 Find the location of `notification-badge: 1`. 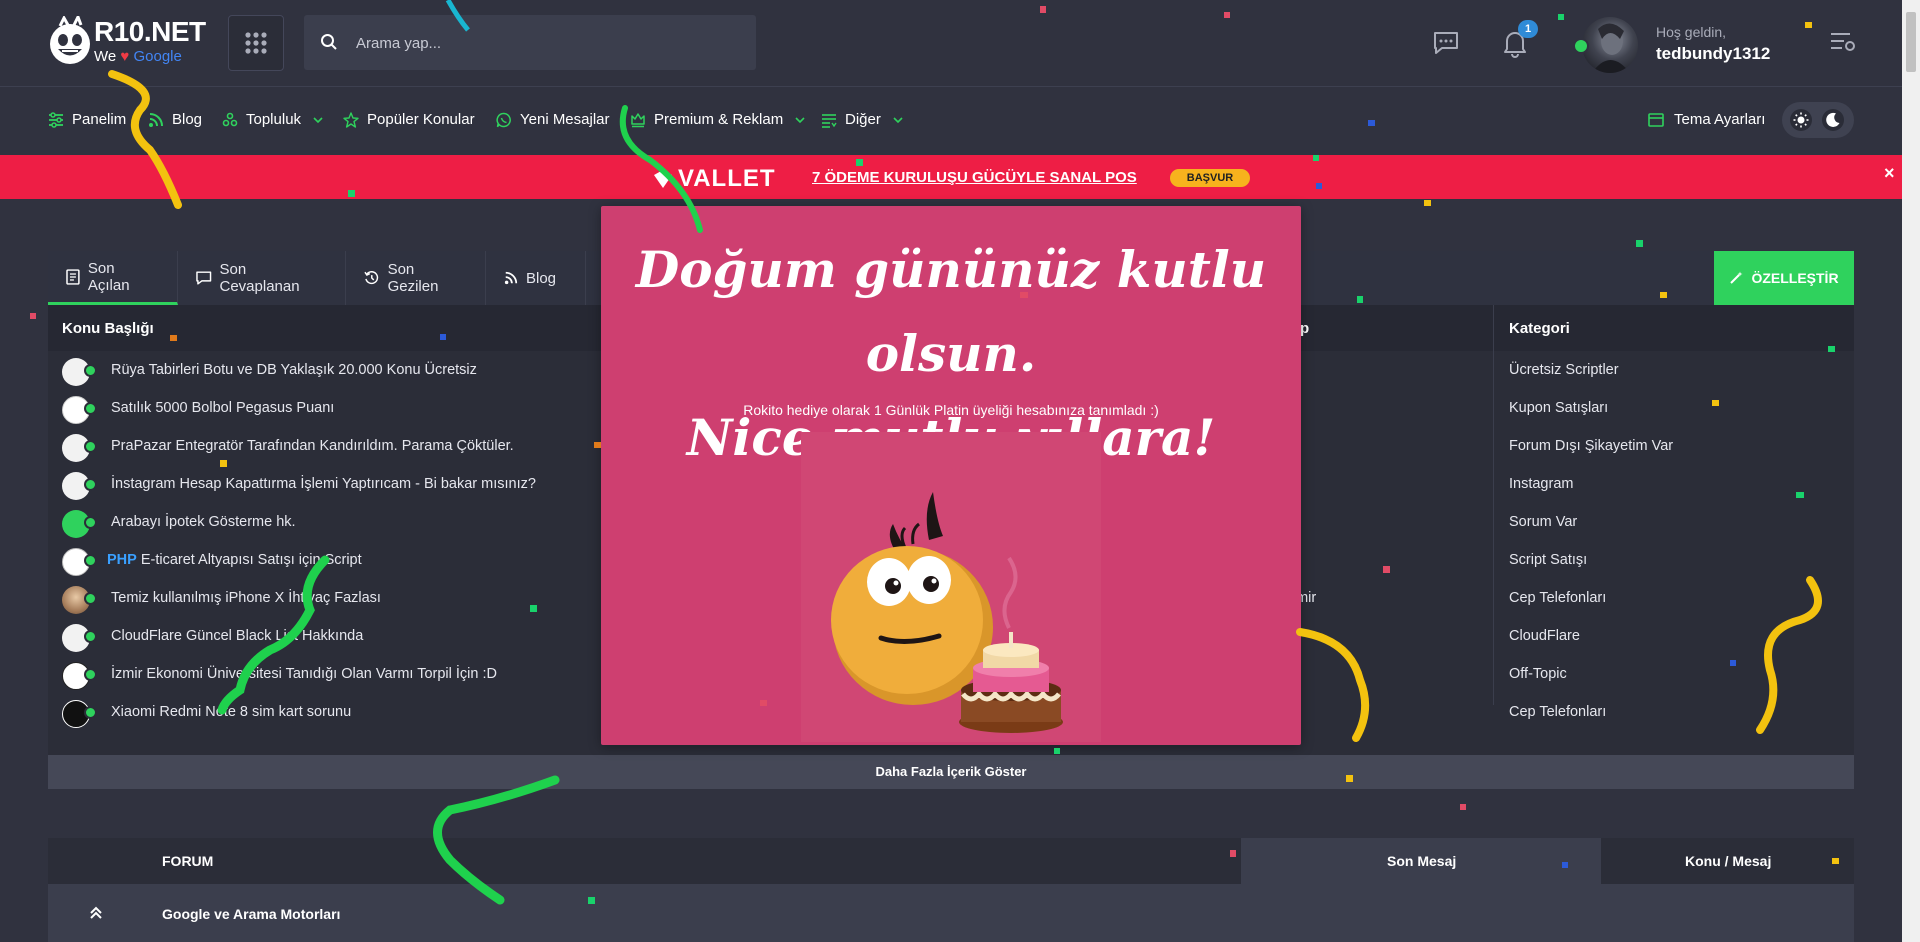

notification-badge: 1 is located at coordinates (1528, 29).